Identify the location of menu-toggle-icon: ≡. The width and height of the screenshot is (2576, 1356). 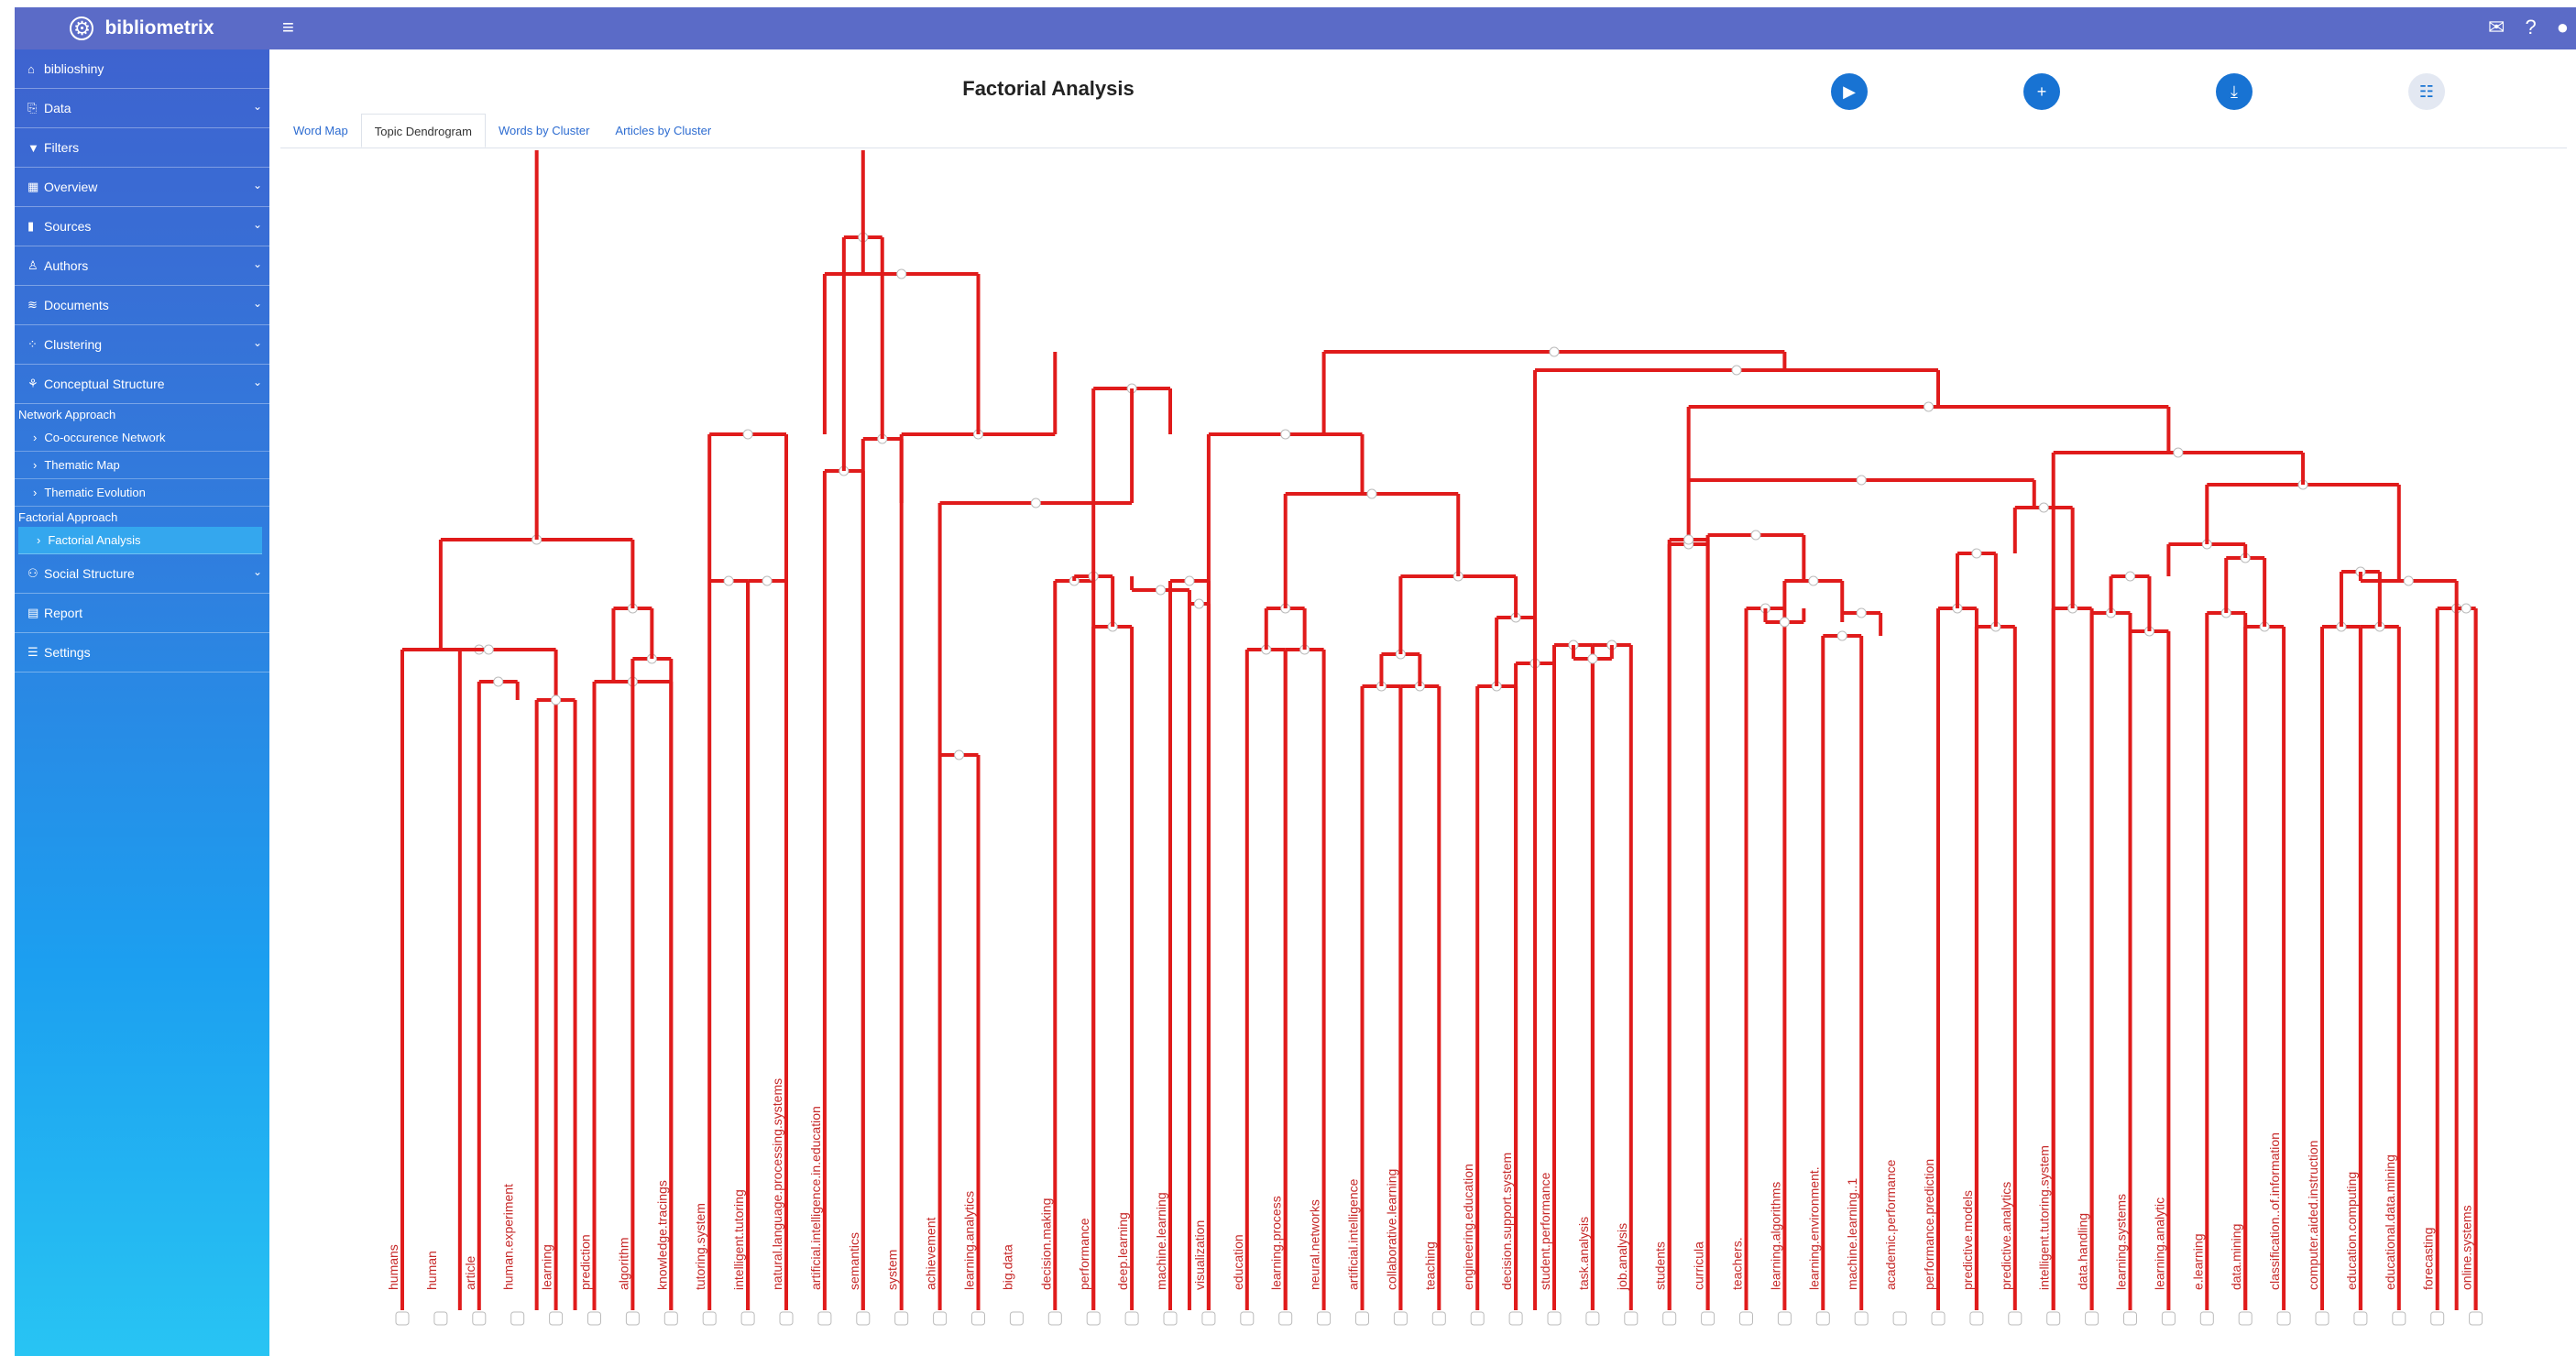
(288, 27).